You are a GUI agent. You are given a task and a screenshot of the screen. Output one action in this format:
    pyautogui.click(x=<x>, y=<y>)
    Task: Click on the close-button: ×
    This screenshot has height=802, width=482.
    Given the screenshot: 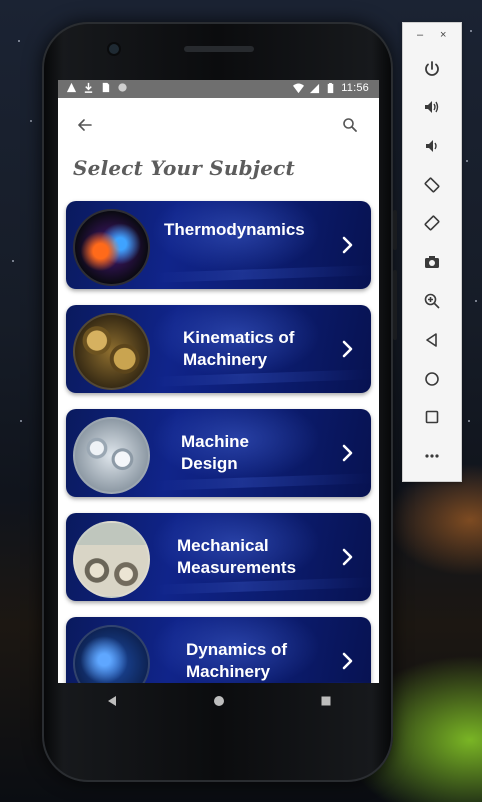 What is the action you would take?
    pyautogui.click(x=443, y=35)
    